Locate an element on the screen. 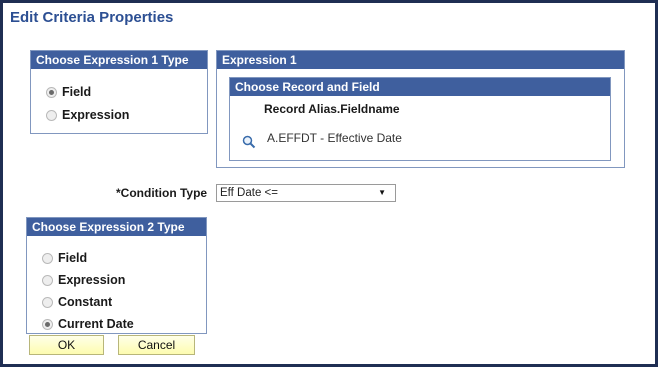 Image resolution: width=658 pixels, height=367 pixels. expr2-option-constant: Constant is located at coordinates (77, 302).